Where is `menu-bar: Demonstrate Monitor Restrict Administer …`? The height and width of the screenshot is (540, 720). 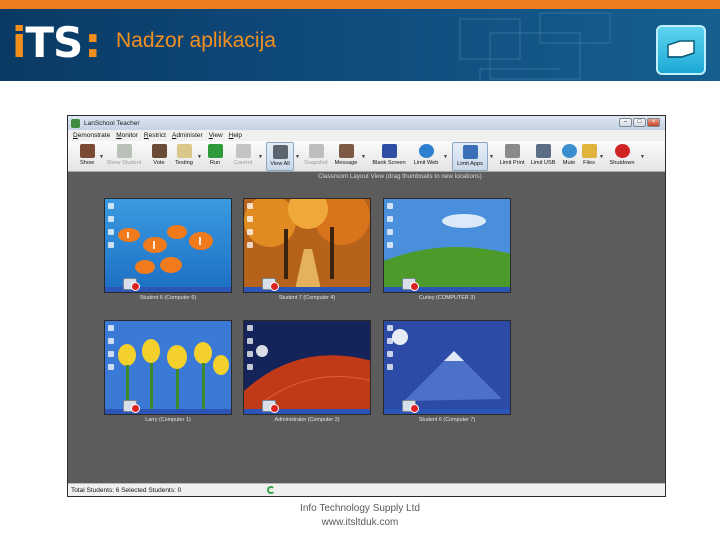
menu-bar: Demonstrate Monitor Restrict Administer … is located at coordinates (366, 135).